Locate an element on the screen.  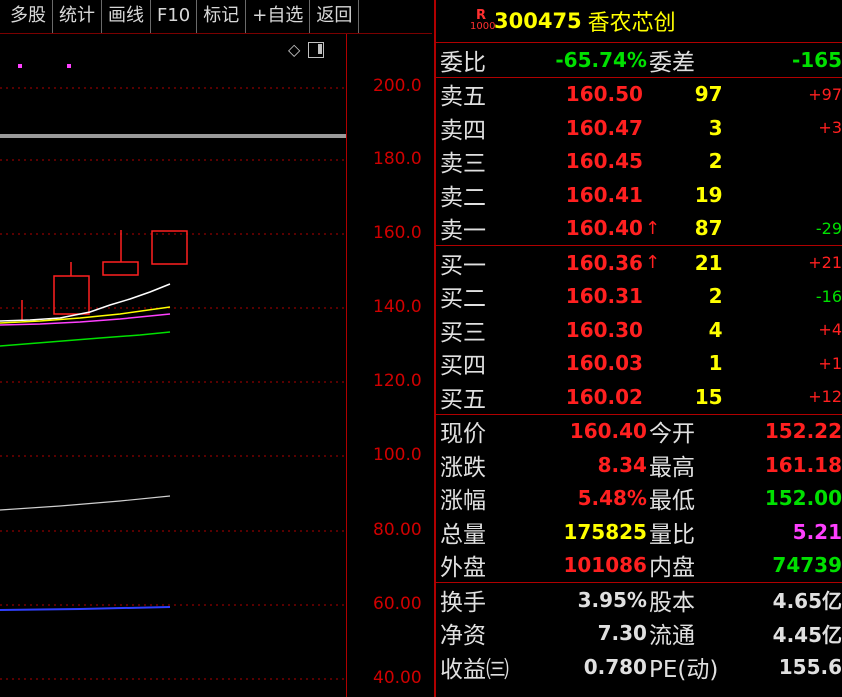
bid-row: 买四 160.03 1 +1 is located at coordinates (639, 364).